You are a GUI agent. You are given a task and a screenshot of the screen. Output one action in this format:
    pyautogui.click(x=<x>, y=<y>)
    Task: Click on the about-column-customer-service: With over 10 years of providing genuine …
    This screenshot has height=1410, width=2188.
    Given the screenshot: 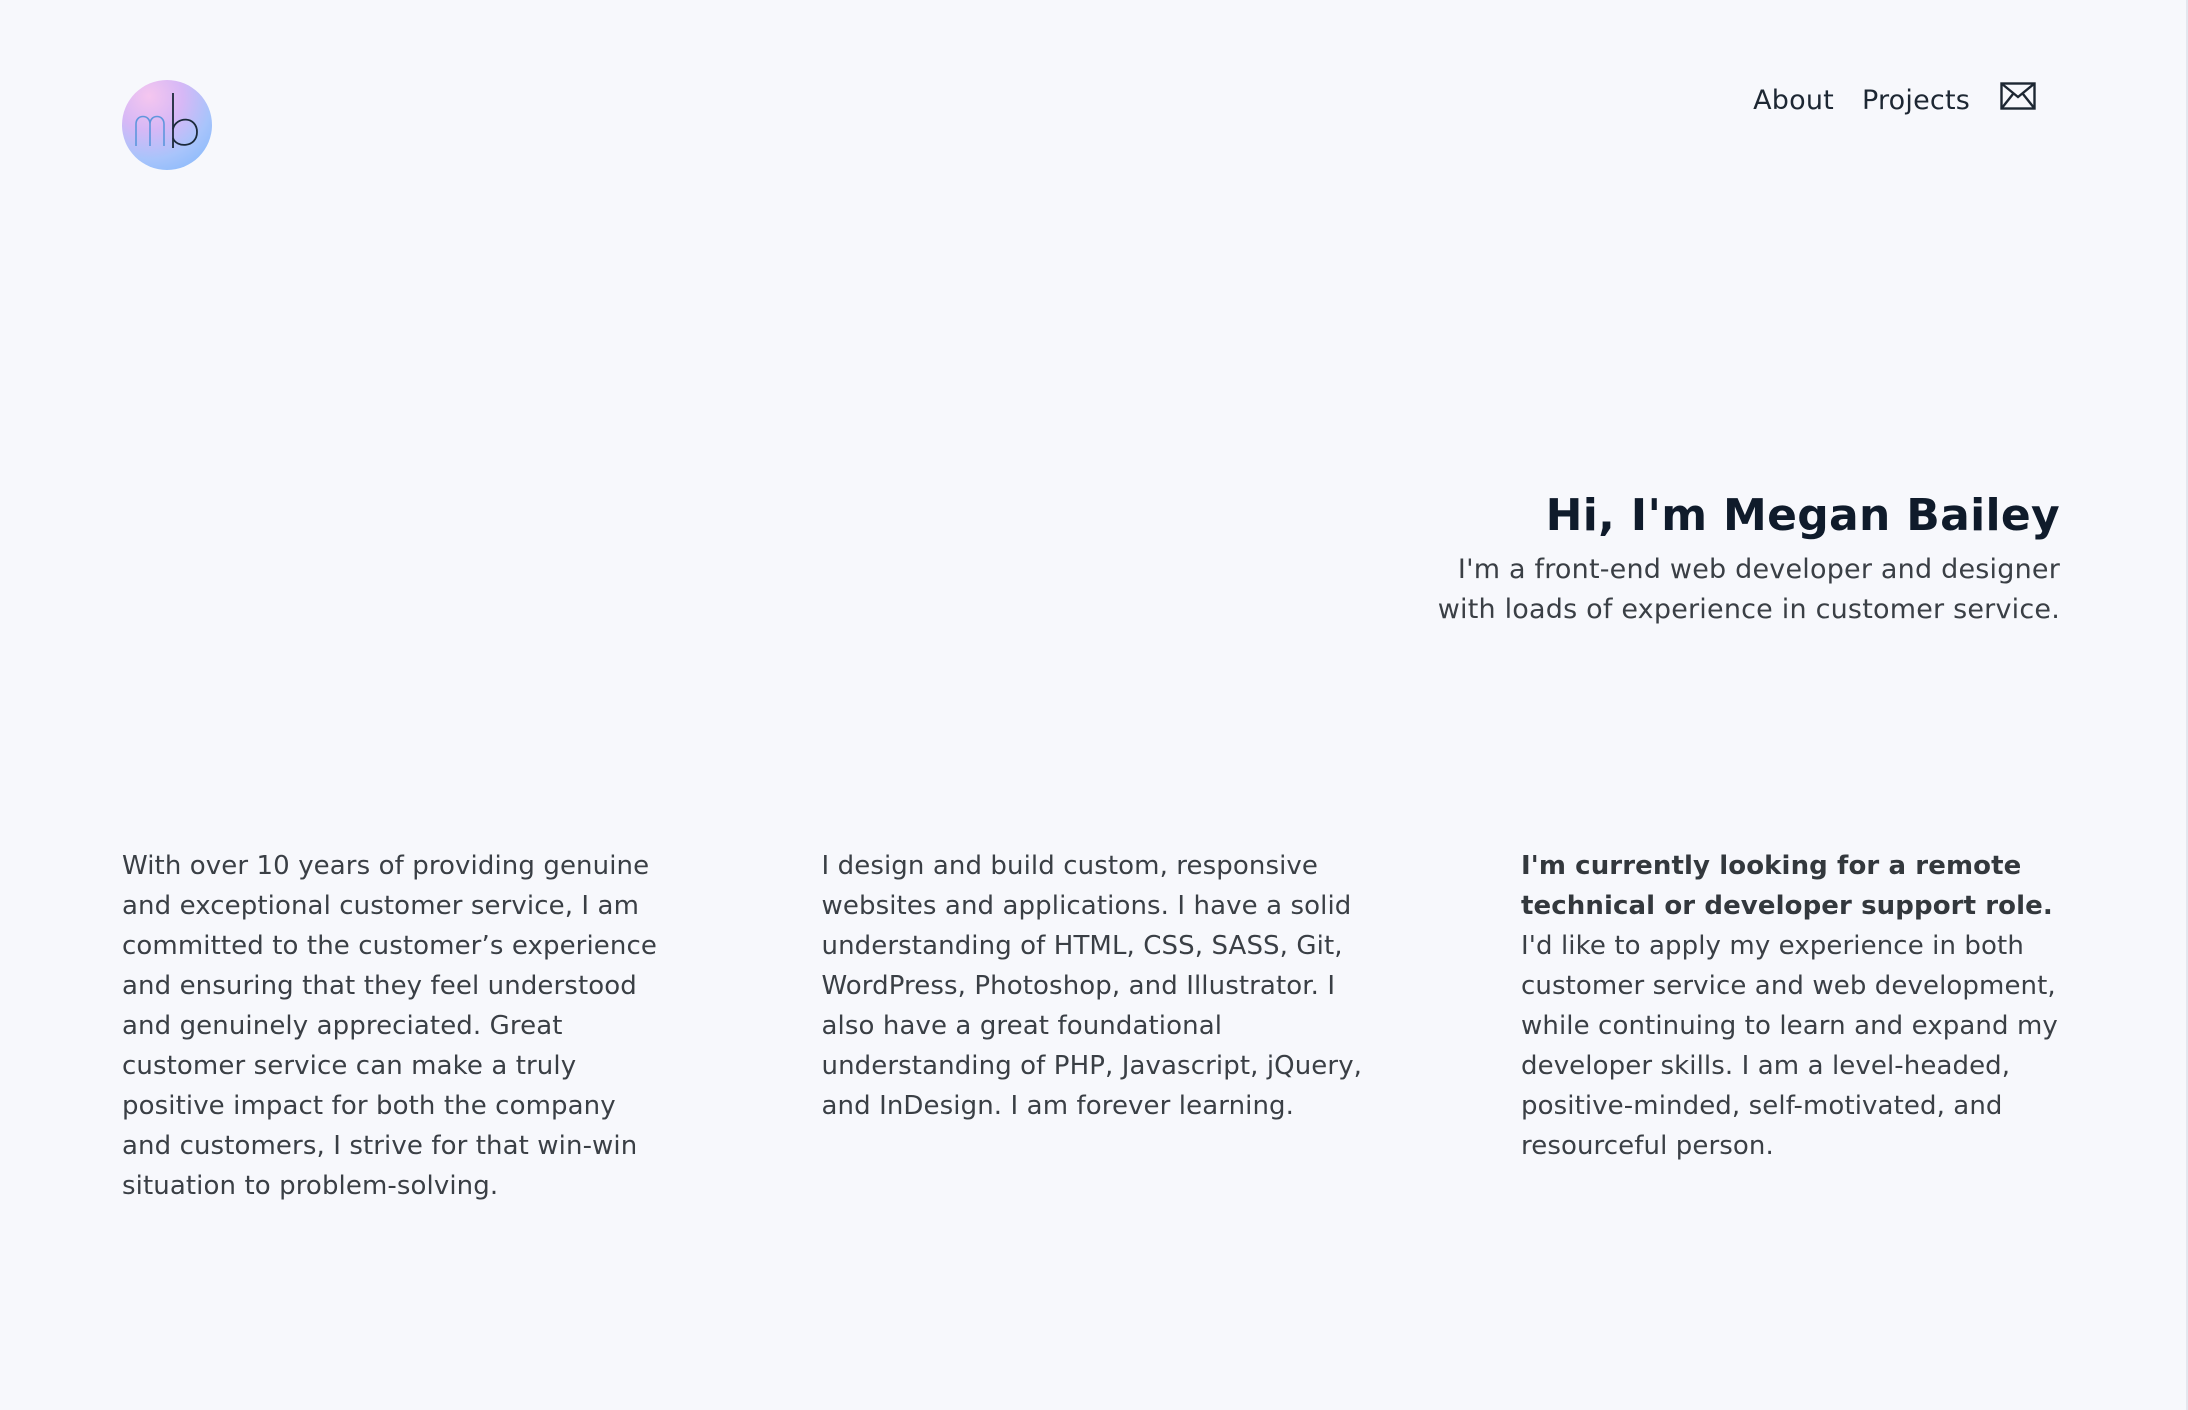 What is the action you would take?
    pyautogui.click(x=394, y=1026)
    